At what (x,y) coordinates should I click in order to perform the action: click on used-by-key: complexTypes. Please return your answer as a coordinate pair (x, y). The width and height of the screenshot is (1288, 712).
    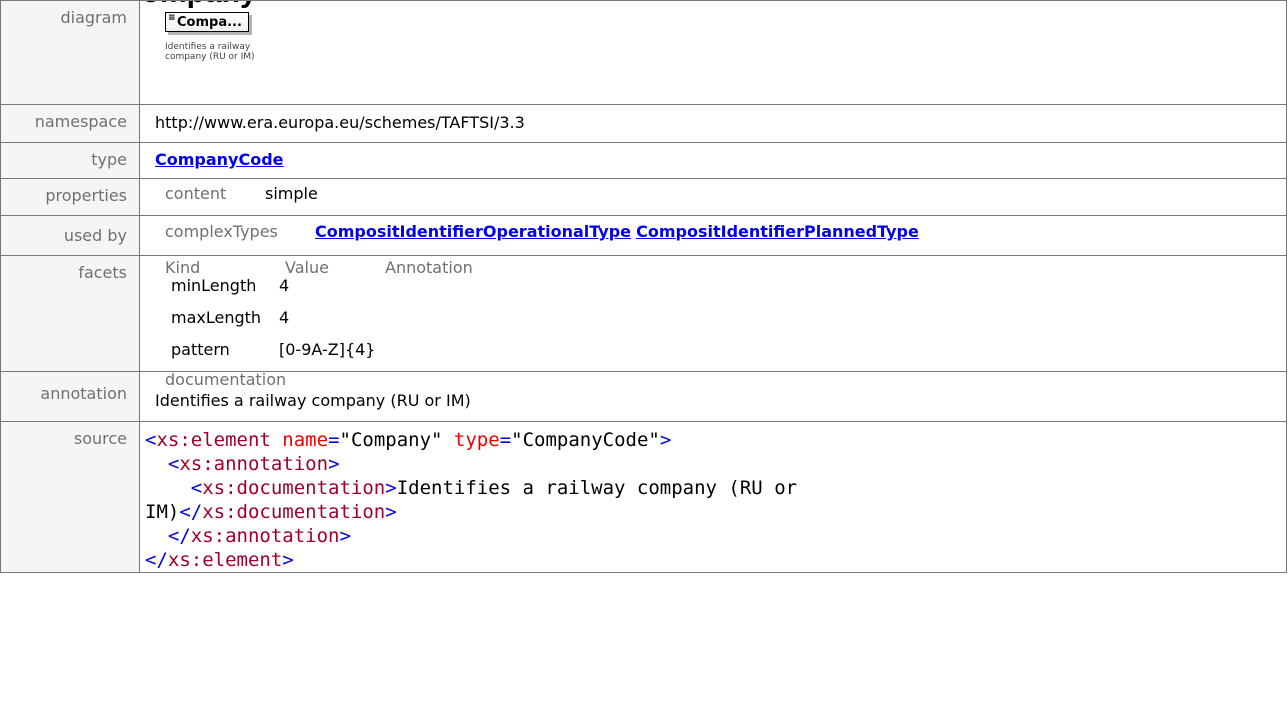
    Looking at the image, I should click on (221, 231).